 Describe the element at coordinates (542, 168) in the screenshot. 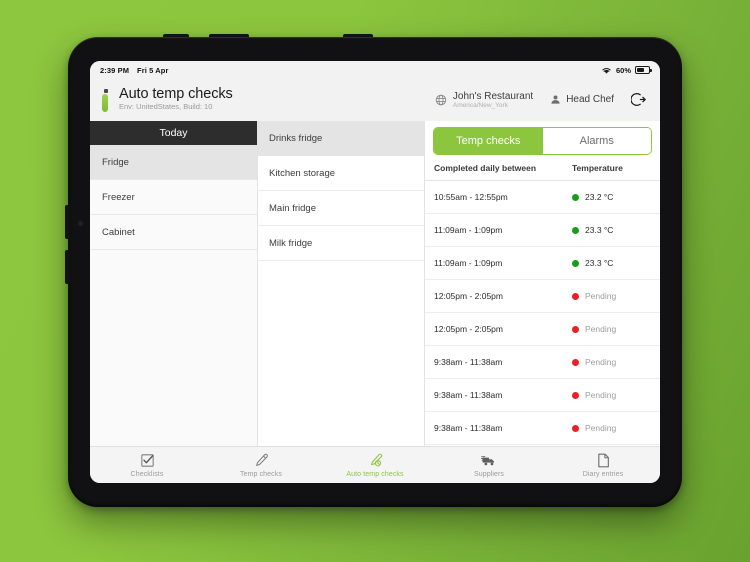

I see `table-header-row: Completed daily between Temperature` at that location.